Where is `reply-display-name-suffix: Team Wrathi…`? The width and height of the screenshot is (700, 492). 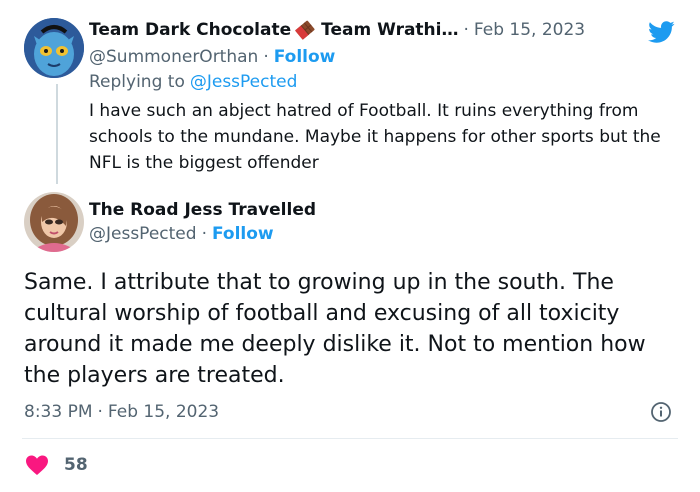
reply-display-name-suffix: Team Wrathi… is located at coordinates (389, 30).